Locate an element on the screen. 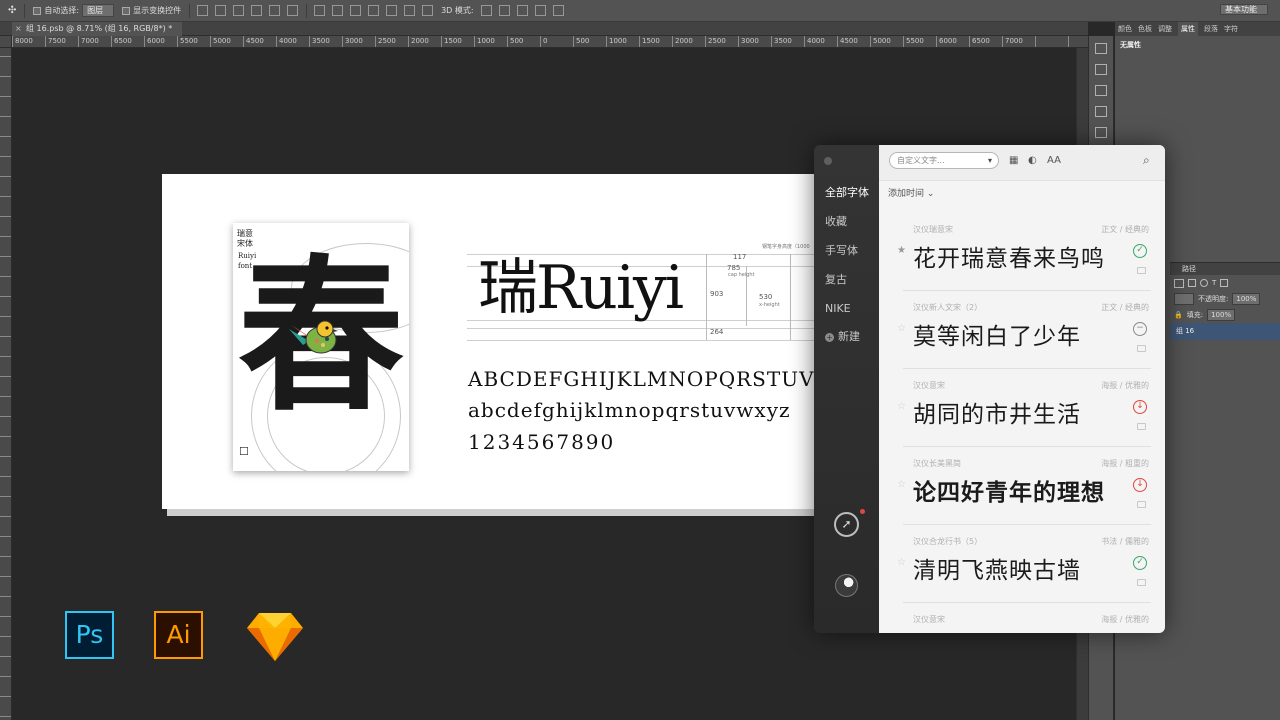 The width and height of the screenshot is (1280, 720). 3d-roll-icon is located at coordinates (504, 10).